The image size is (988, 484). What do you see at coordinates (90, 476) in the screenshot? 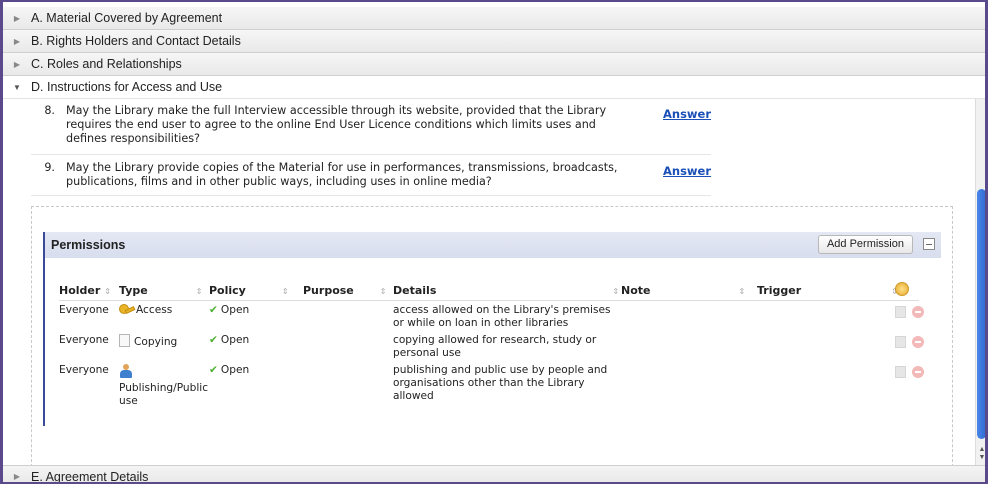
I see `section-e-label: E. Agreement Details` at bounding box center [90, 476].